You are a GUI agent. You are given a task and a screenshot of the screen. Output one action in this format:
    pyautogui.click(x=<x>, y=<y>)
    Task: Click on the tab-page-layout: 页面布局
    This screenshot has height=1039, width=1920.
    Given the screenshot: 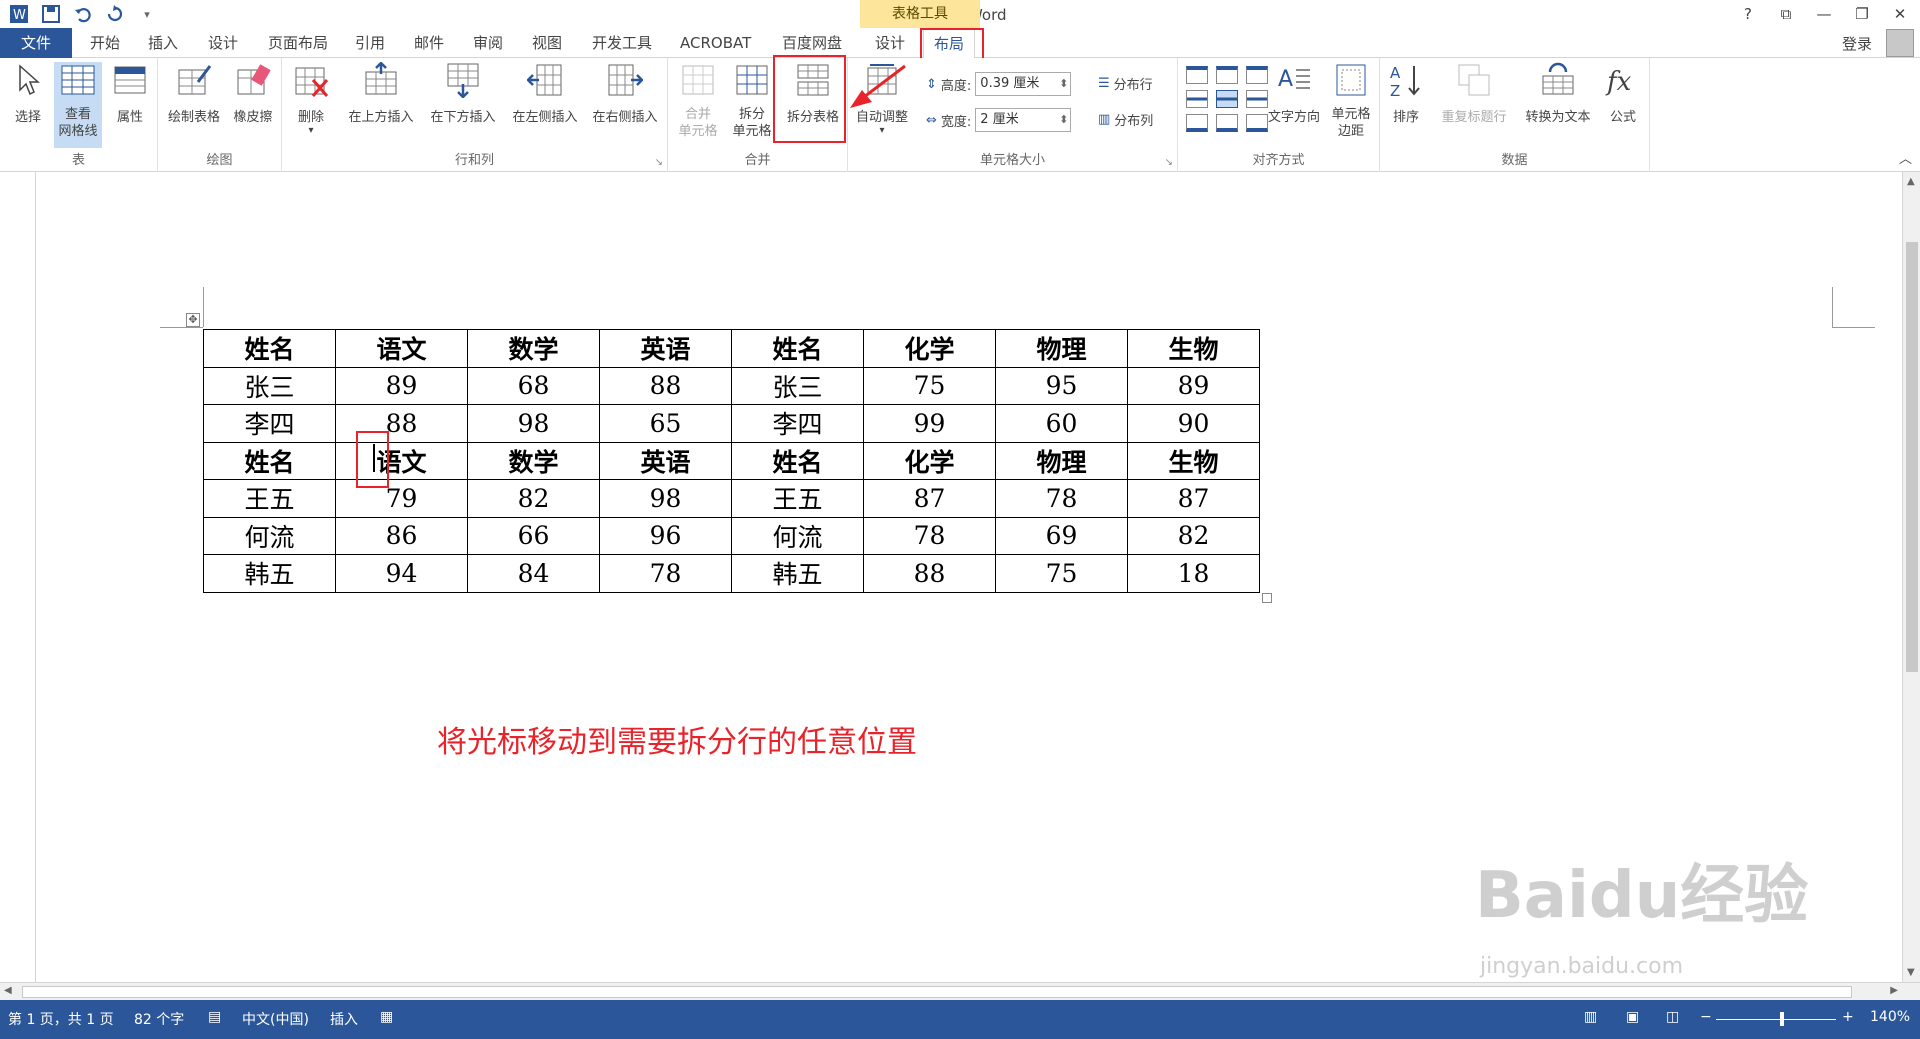 What is the action you would take?
    pyautogui.click(x=298, y=43)
    